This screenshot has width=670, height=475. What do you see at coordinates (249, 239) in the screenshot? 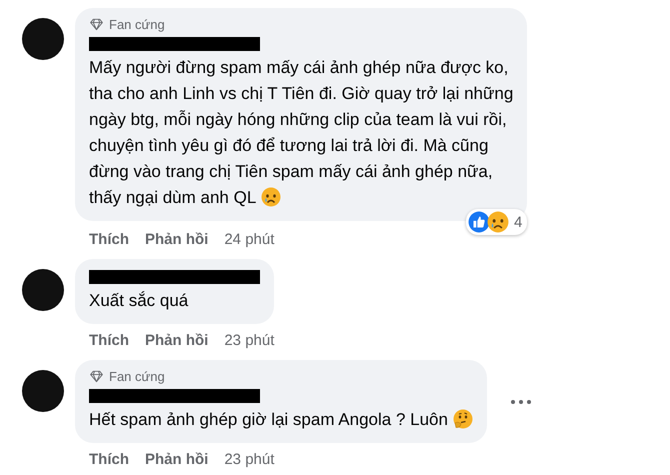
I see `comment-time: 24 phút` at bounding box center [249, 239].